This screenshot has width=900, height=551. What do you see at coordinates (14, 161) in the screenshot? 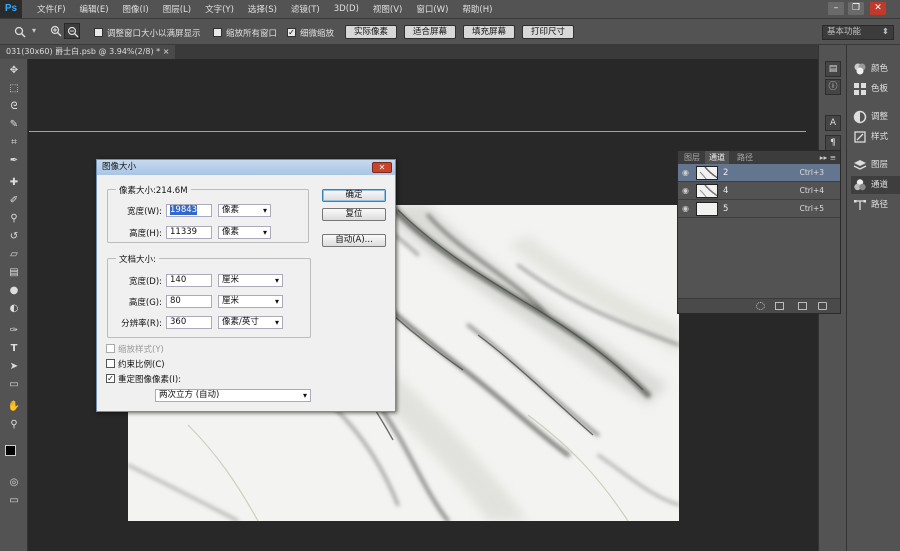
I see `eyedropper-tool-icon: ✒` at bounding box center [14, 161].